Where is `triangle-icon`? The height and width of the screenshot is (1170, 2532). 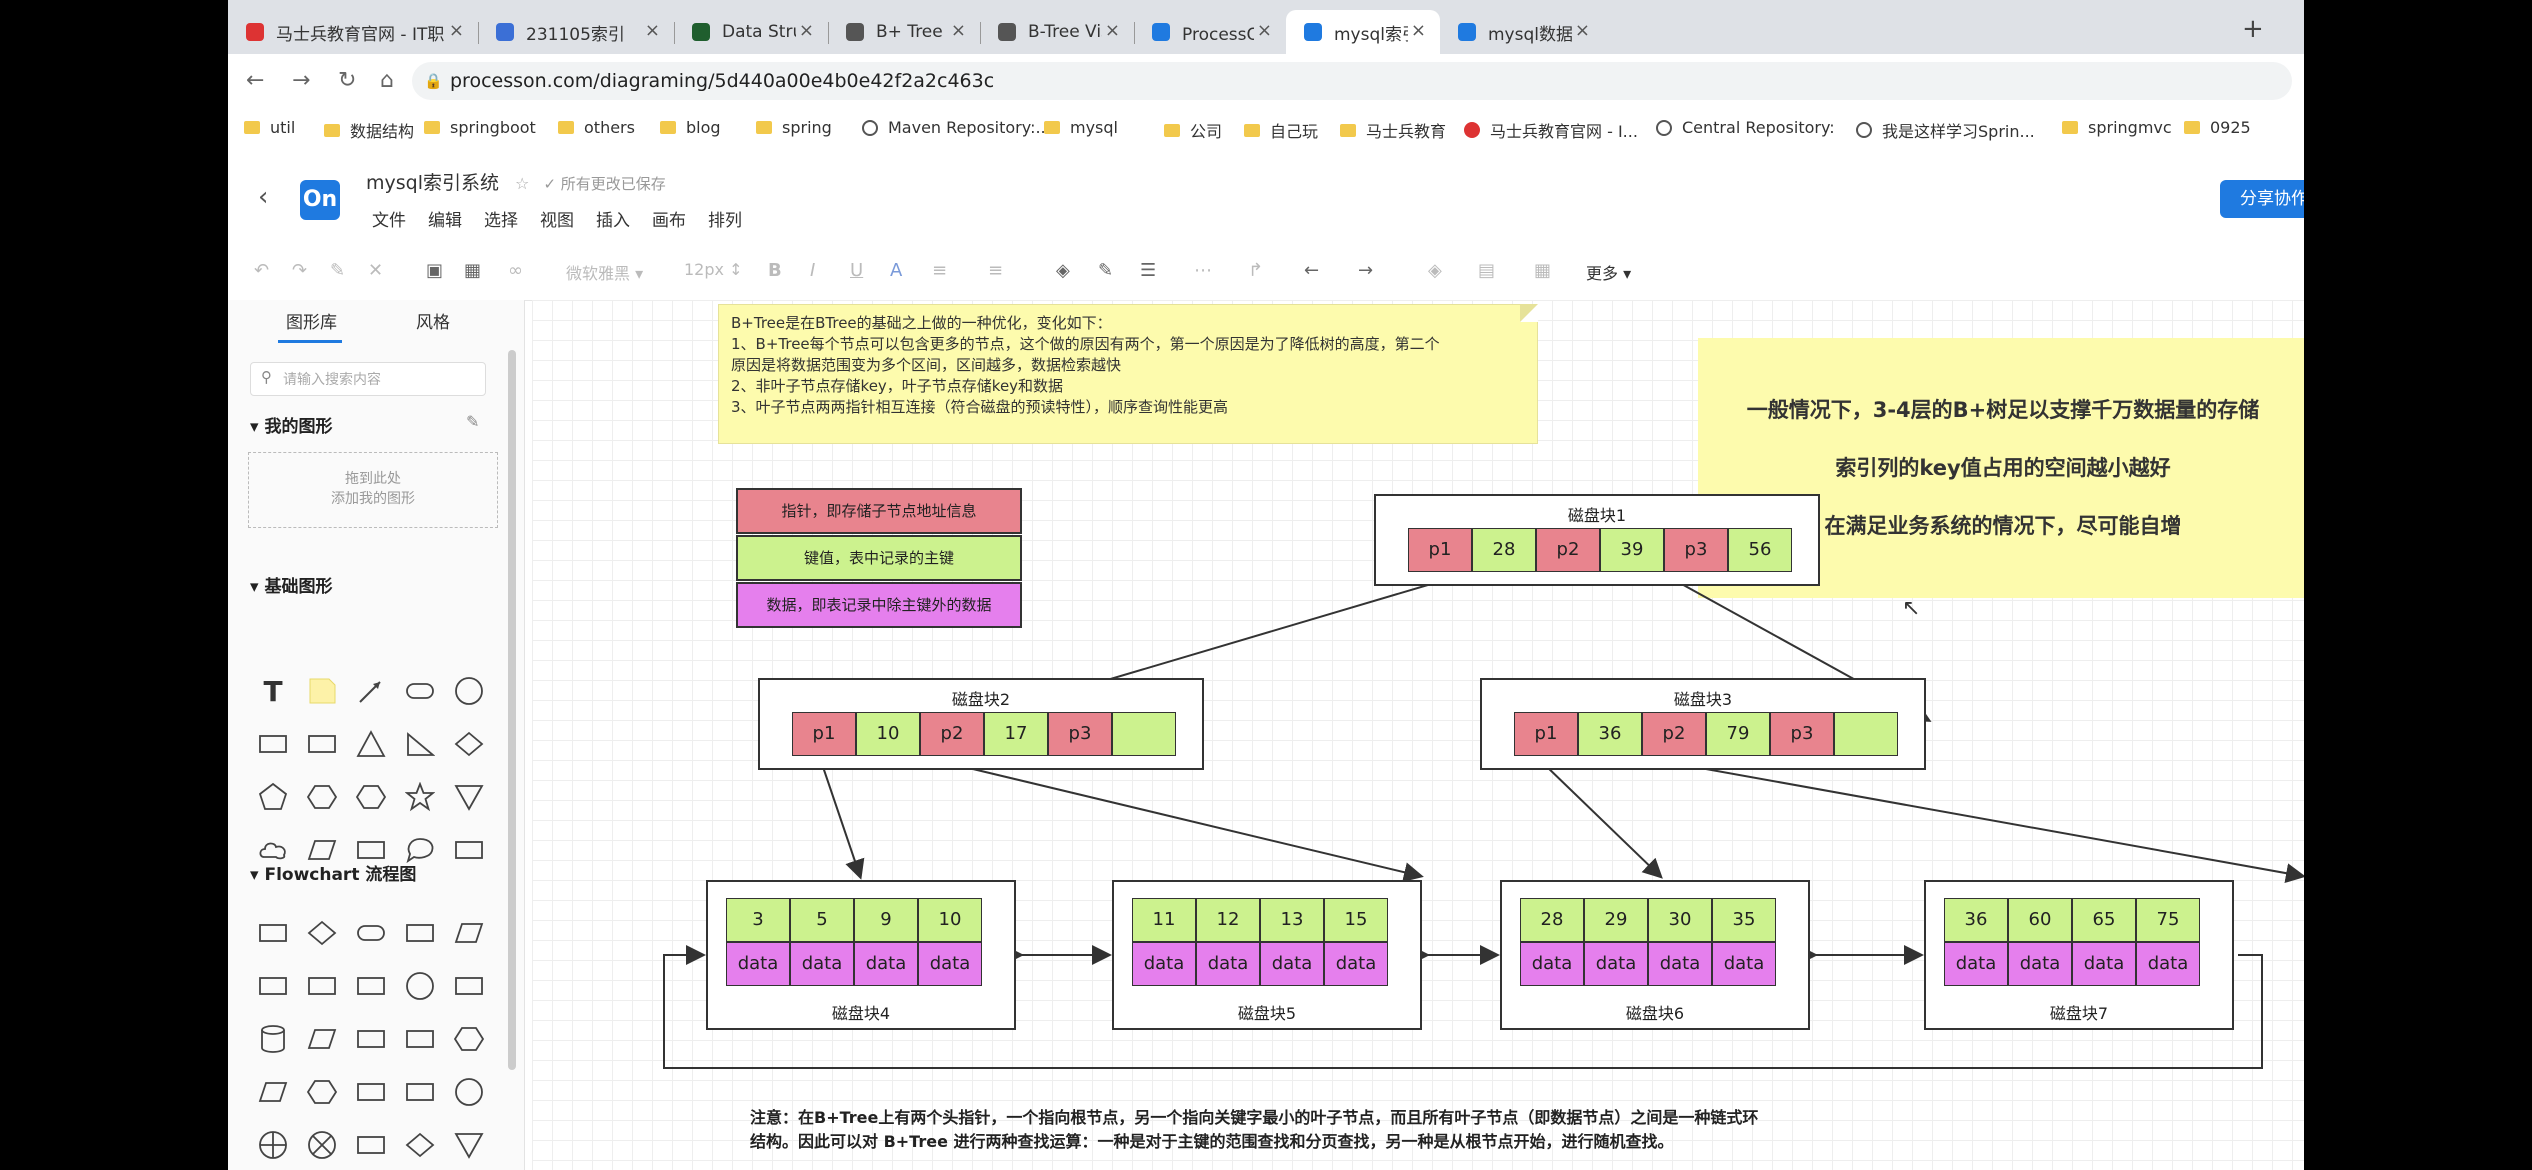 triangle-icon is located at coordinates (371, 744).